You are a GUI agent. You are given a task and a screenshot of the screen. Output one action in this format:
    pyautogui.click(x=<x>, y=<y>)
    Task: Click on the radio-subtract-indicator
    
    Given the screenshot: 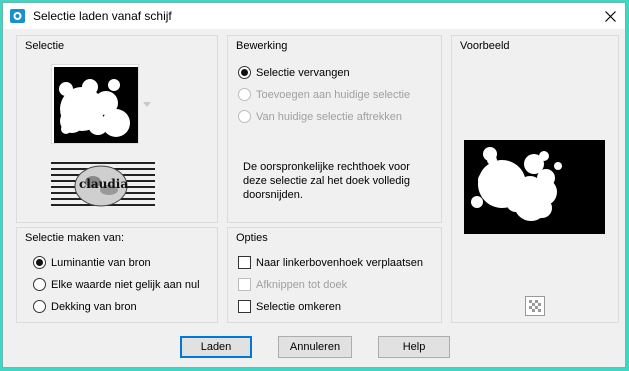 What is the action you would take?
    pyautogui.click(x=244, y=116)
    